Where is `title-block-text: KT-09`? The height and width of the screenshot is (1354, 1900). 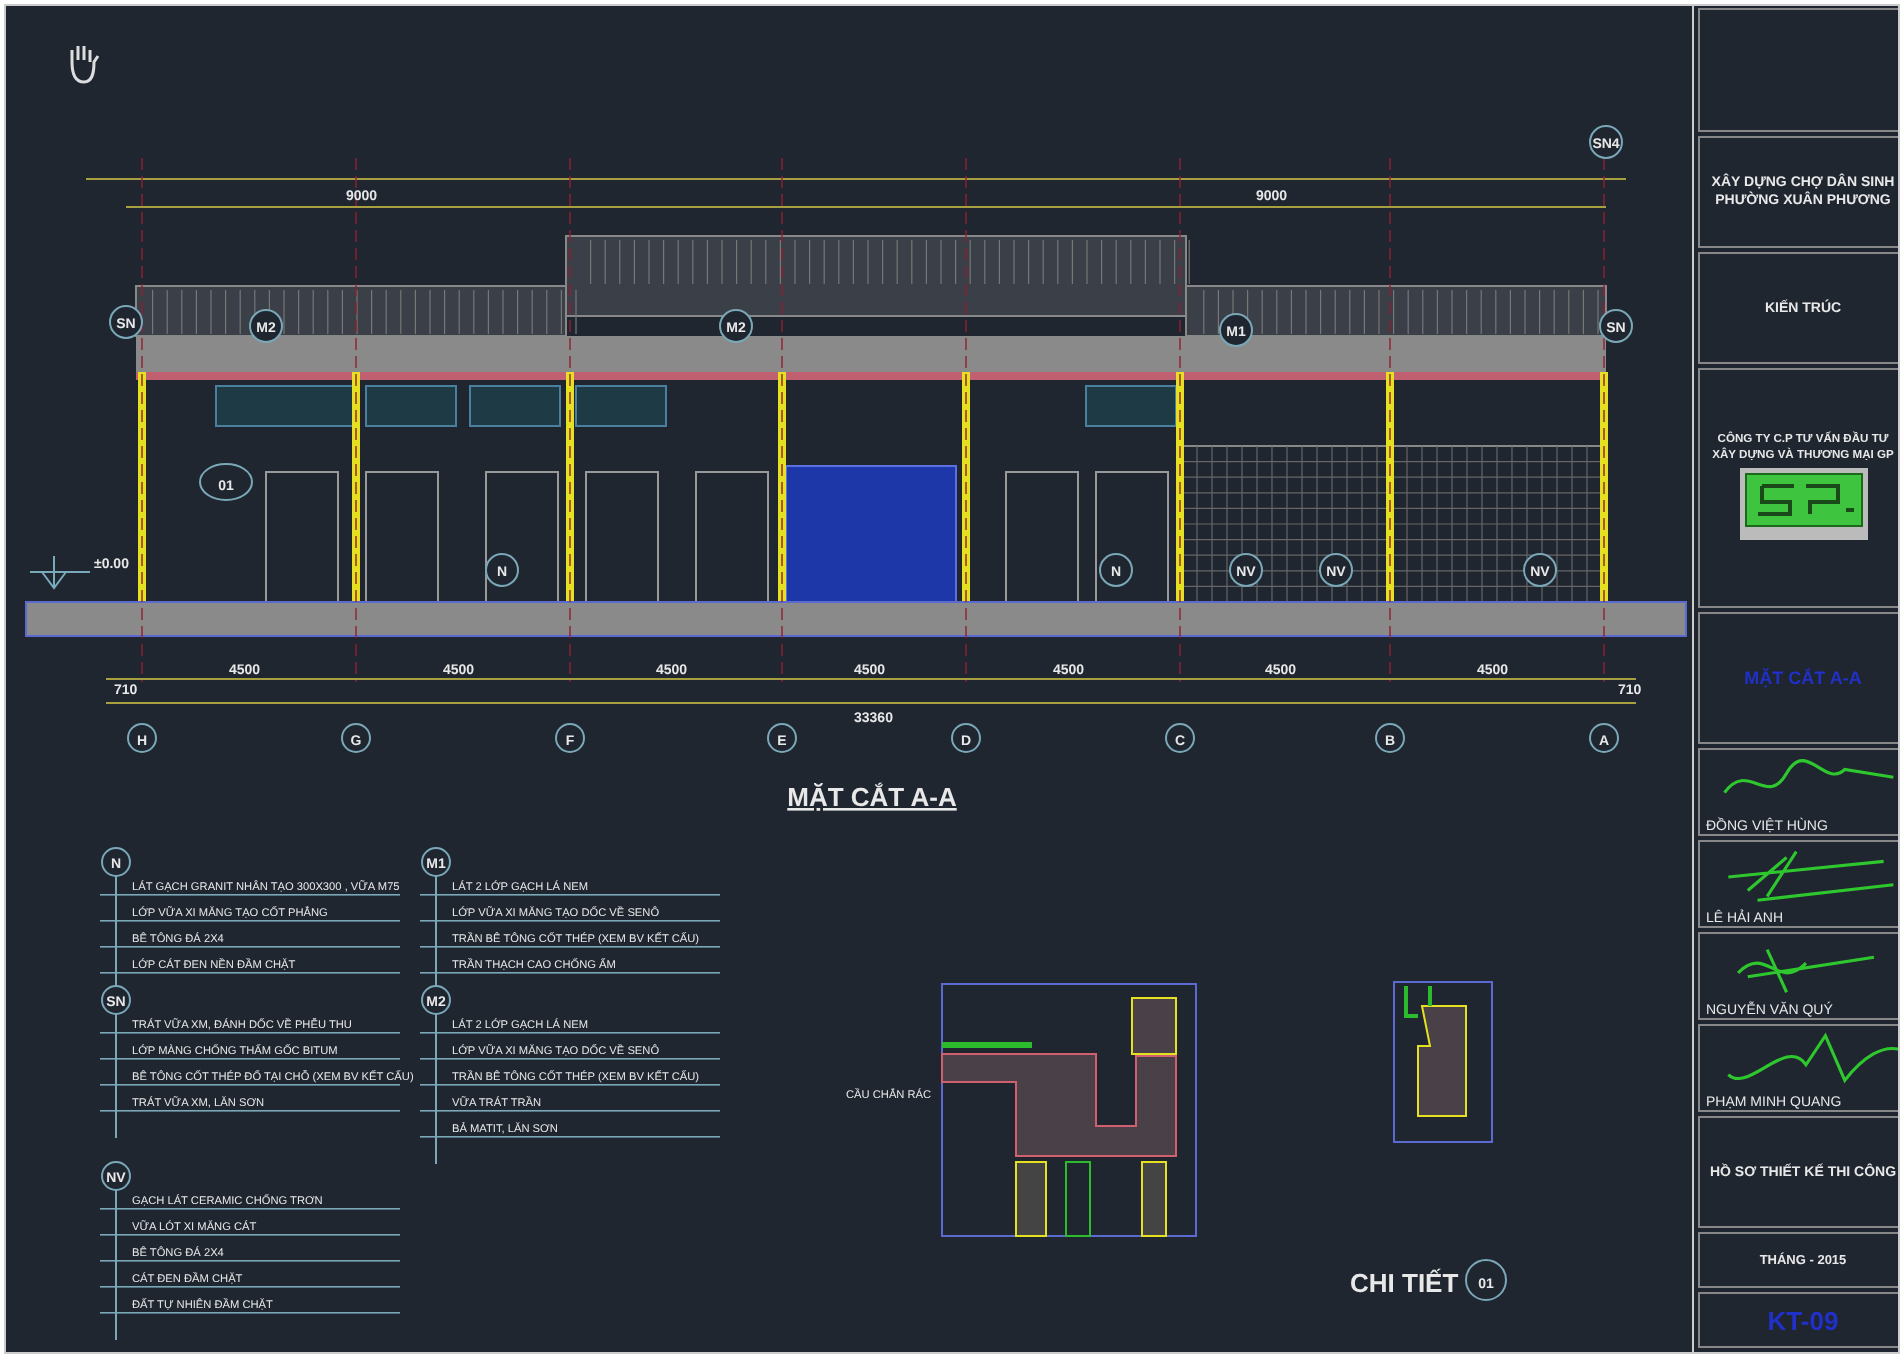 title-block-text: KT-09 is located at coordinates (1803, 1320).